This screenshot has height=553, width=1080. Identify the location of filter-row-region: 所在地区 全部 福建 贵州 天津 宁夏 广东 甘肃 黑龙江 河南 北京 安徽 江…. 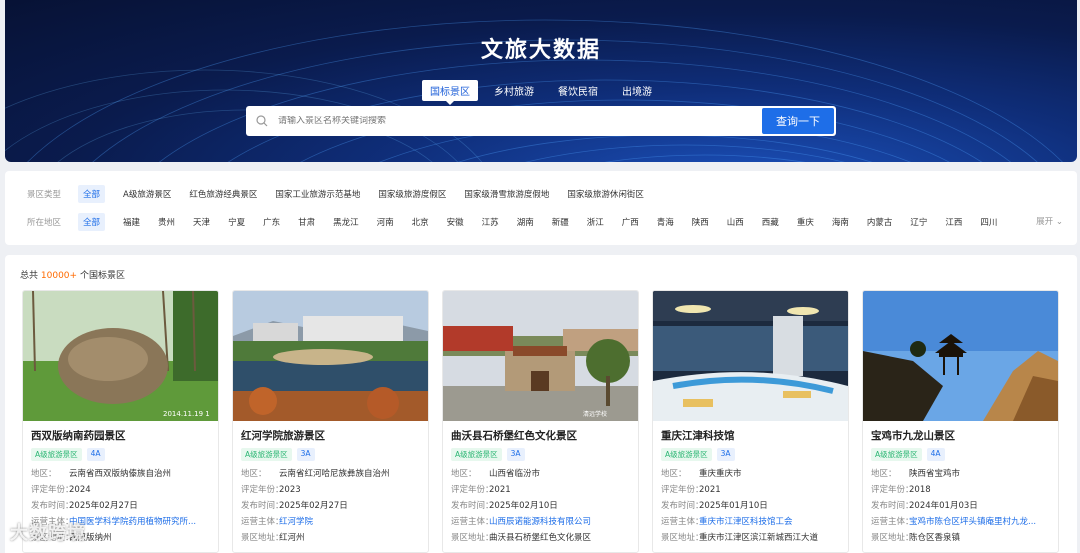
(521, 222).